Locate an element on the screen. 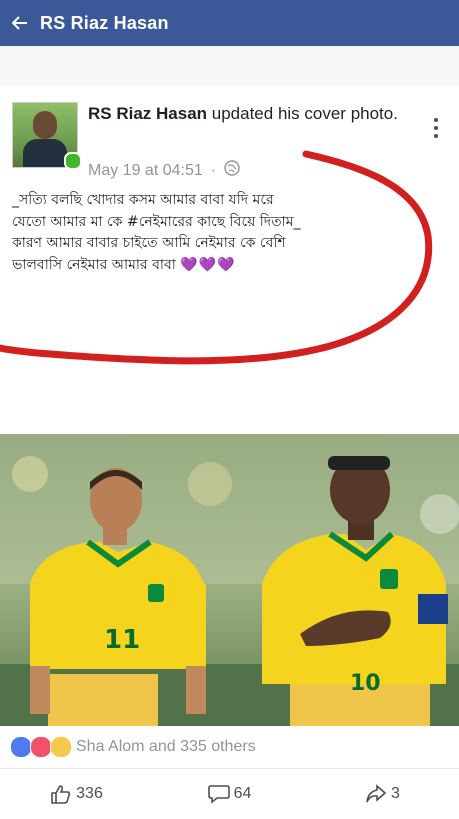 The image size is (459, 819). comment-icon is located at coordinates (218, 794).